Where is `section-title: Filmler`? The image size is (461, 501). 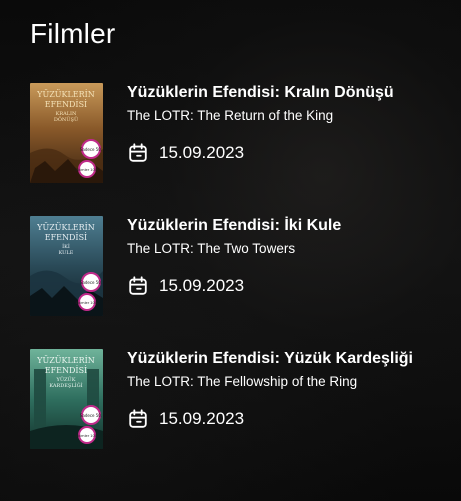
section-title: Filmler is located at coordinates (73, 33).